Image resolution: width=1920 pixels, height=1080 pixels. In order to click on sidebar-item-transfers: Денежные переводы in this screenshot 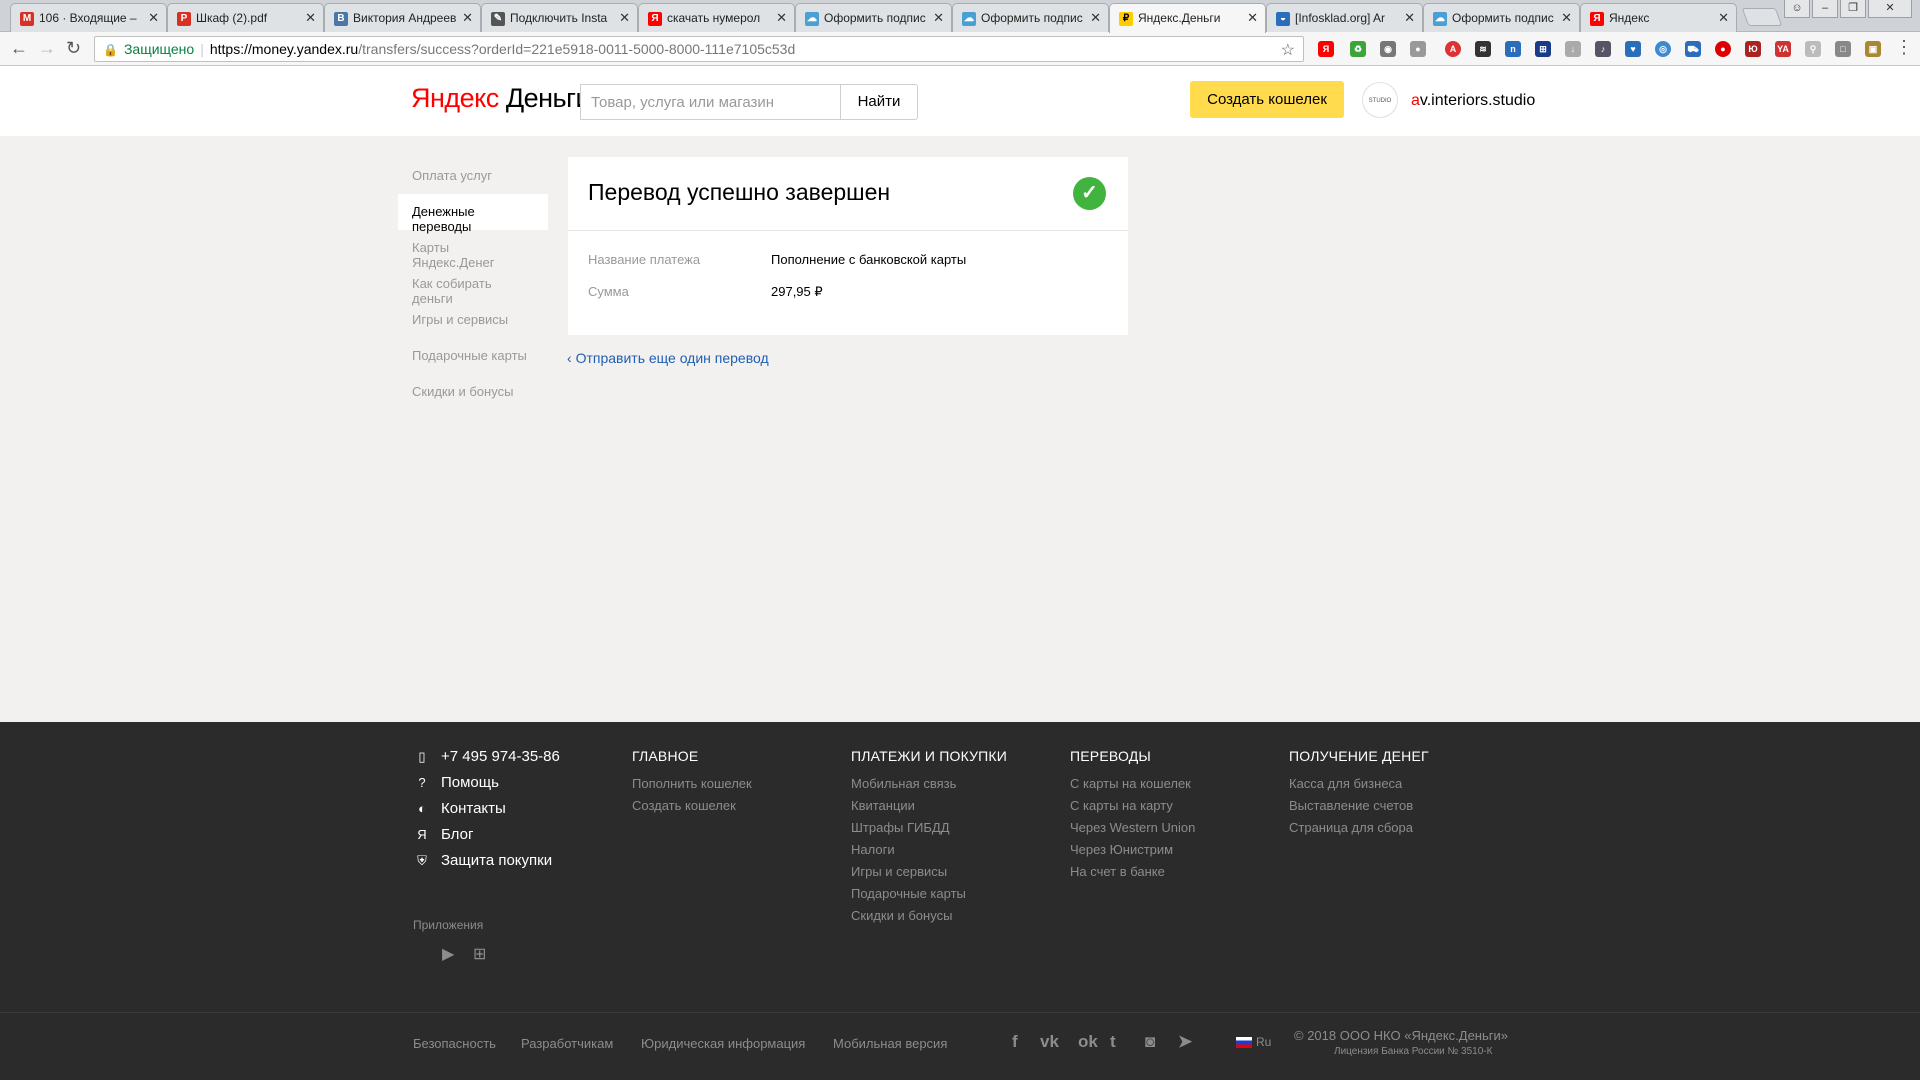, I will do `click(473, 214)`.